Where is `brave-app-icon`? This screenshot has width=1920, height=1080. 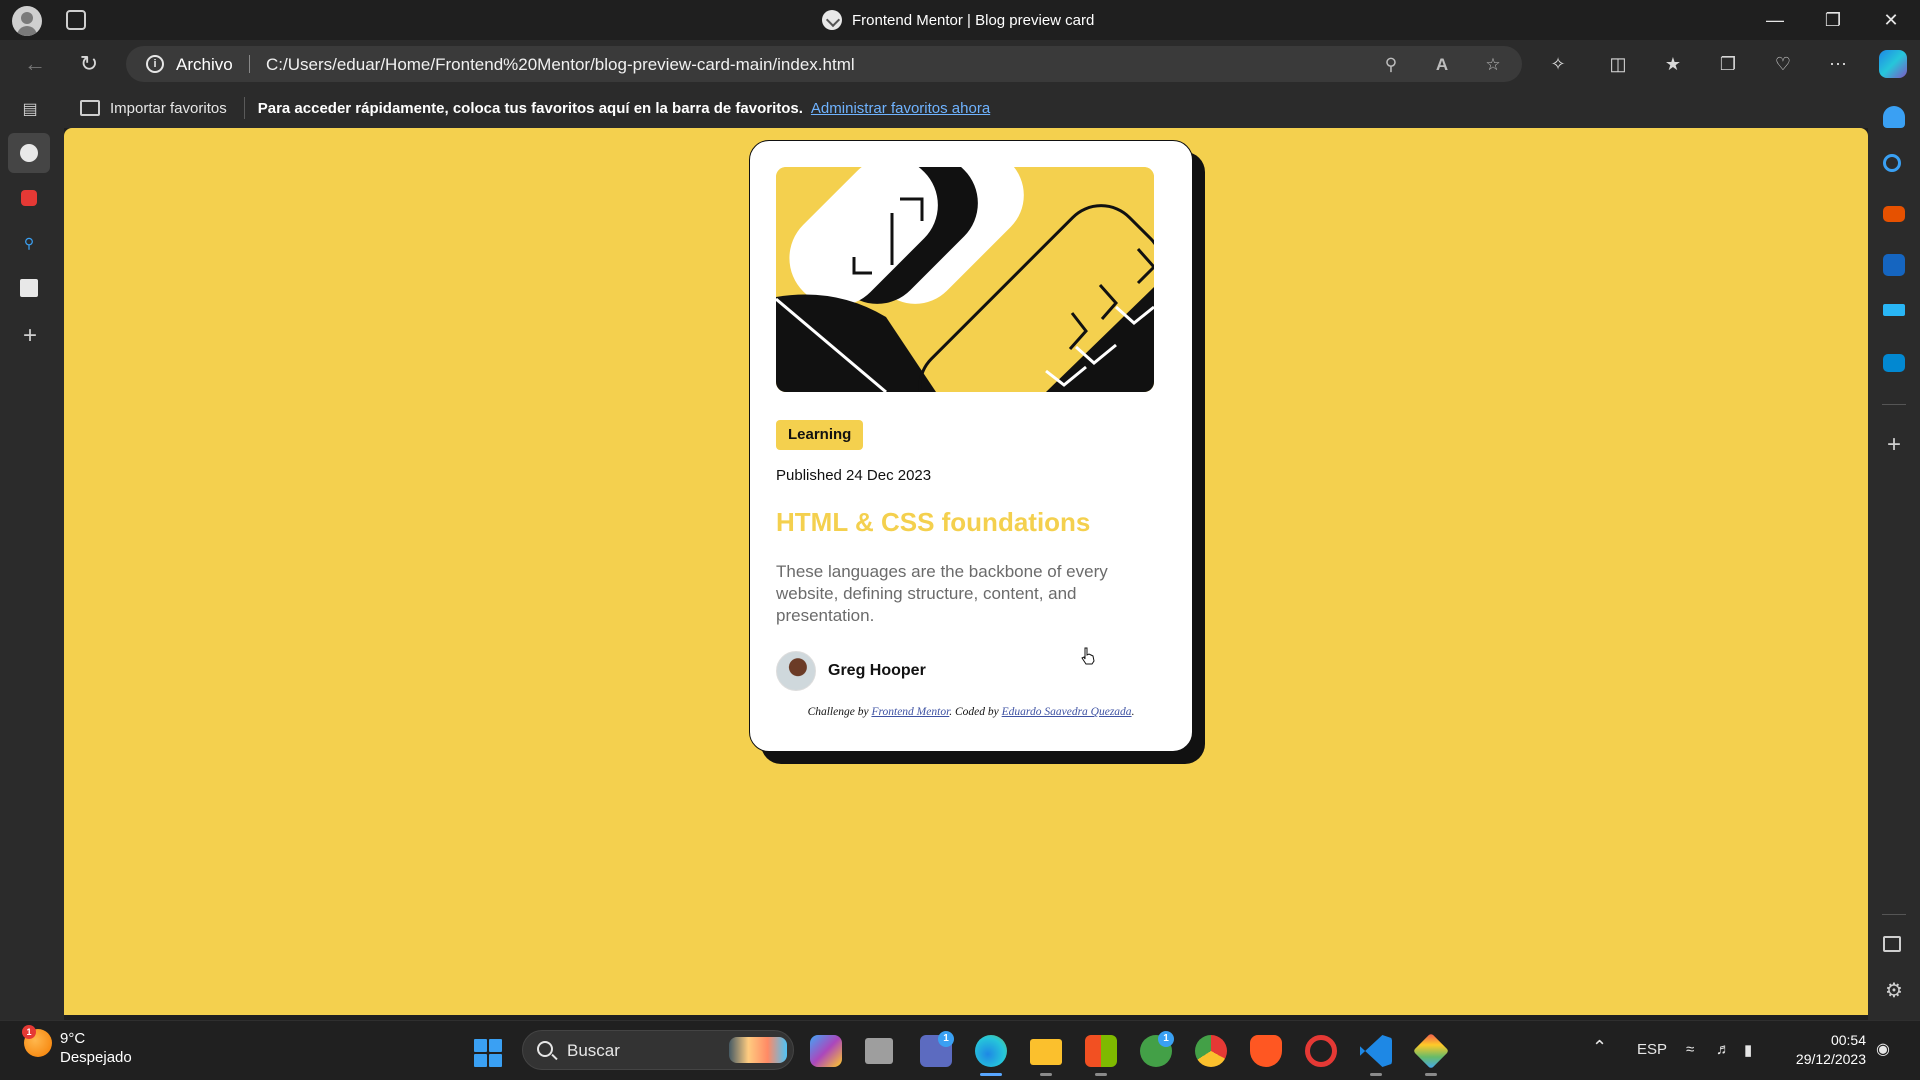 brave-app-icon is located at coordinates (1266, 1051).